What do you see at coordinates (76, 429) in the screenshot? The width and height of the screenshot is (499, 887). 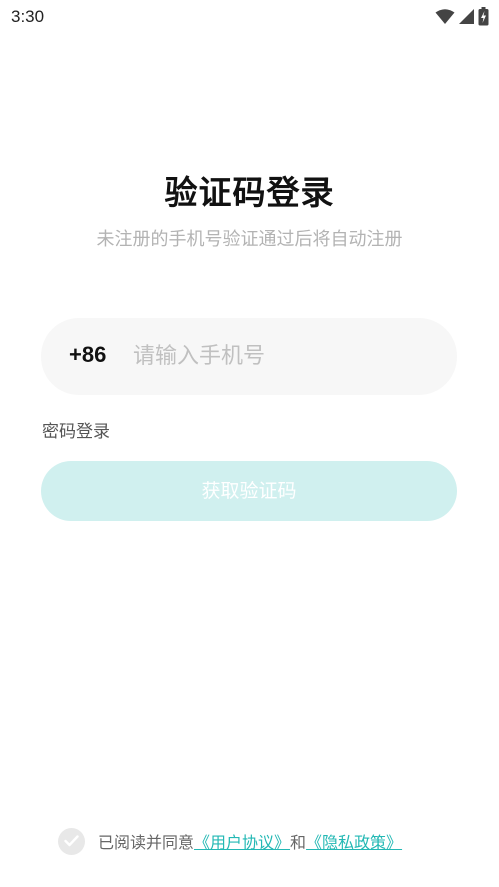 I see `password-login-link: 密码登录` at bounding box center [76, 429].